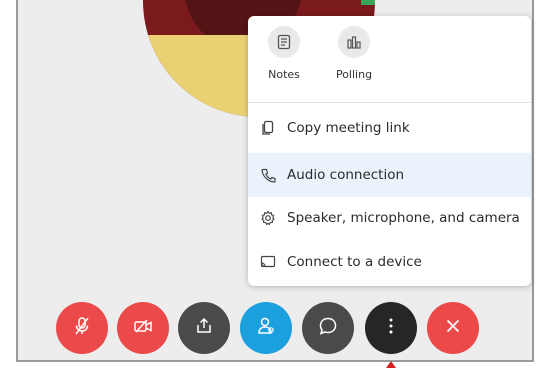  I want to click on speaker-microphone-camera-item: Speaker, microphone, and camera, so click(389, 218).